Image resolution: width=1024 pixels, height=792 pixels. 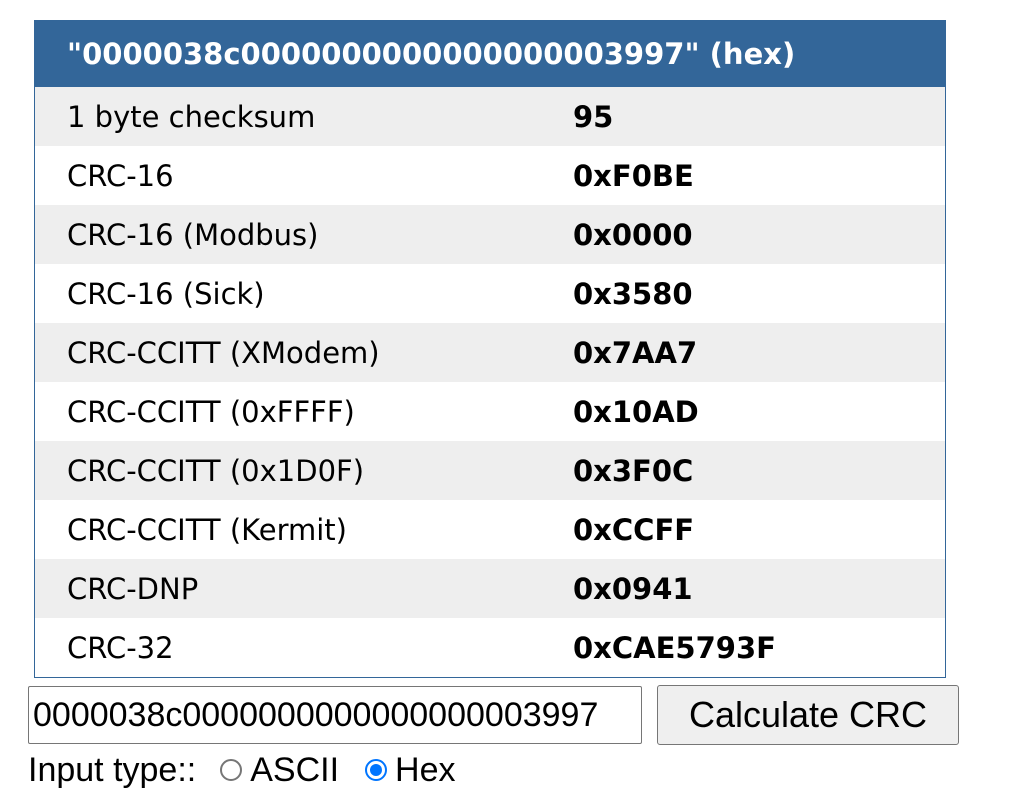 I want to click on table-row: CRC-CCITT (XModem) 0x7AA7, so click(x=490, y=352).